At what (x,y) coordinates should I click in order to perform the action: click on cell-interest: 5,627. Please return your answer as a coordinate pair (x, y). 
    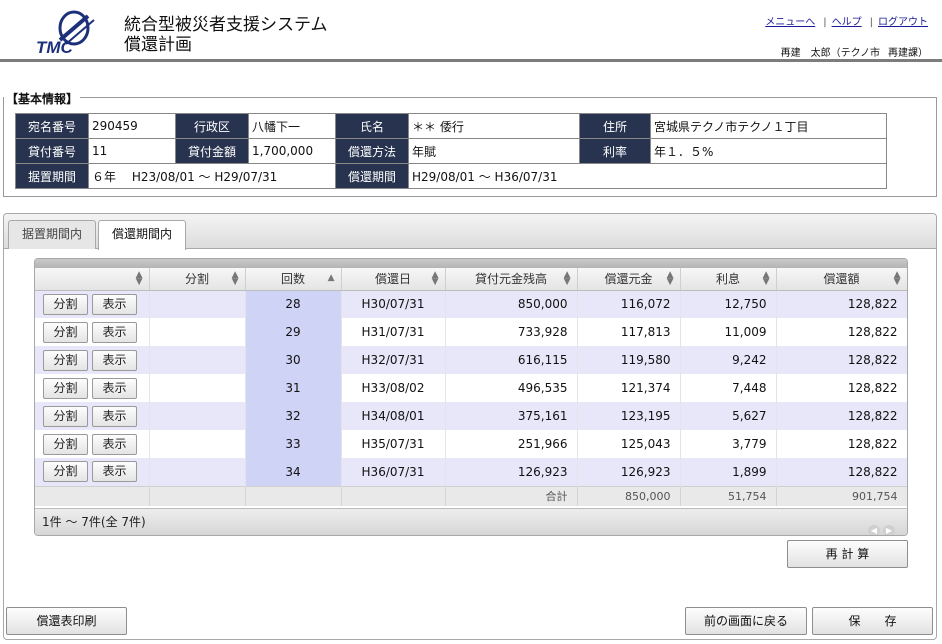
    Looking at the image, I should click on (728, 416).